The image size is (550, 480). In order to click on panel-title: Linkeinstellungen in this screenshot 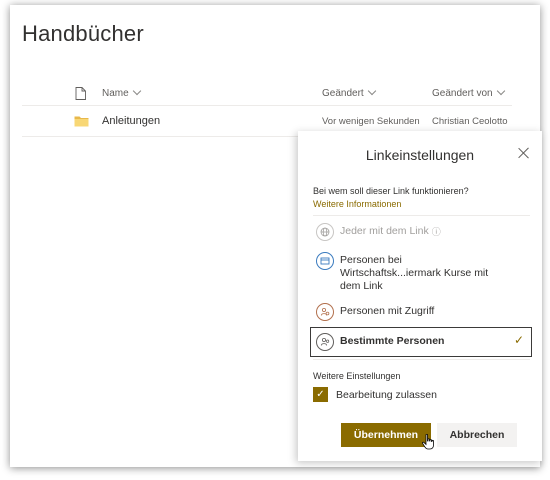, I will do `click(420, 155)`.